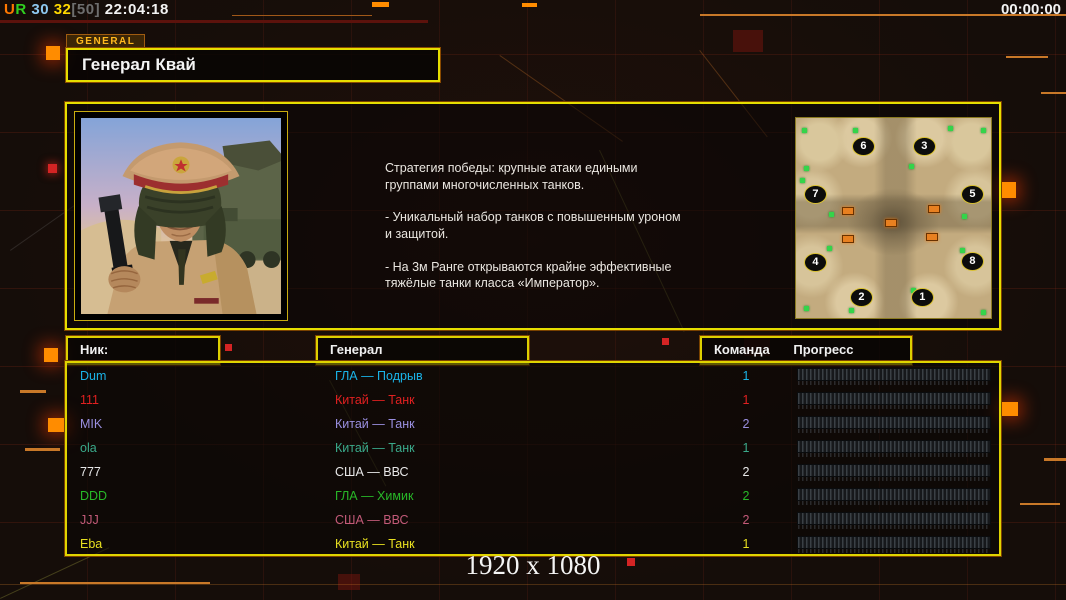 The image size is (1066, 600). What do you see at coordinates (823, 349) in the screenshot?
I see `header-progress: Прогресс` at bounding box center [823, 349].